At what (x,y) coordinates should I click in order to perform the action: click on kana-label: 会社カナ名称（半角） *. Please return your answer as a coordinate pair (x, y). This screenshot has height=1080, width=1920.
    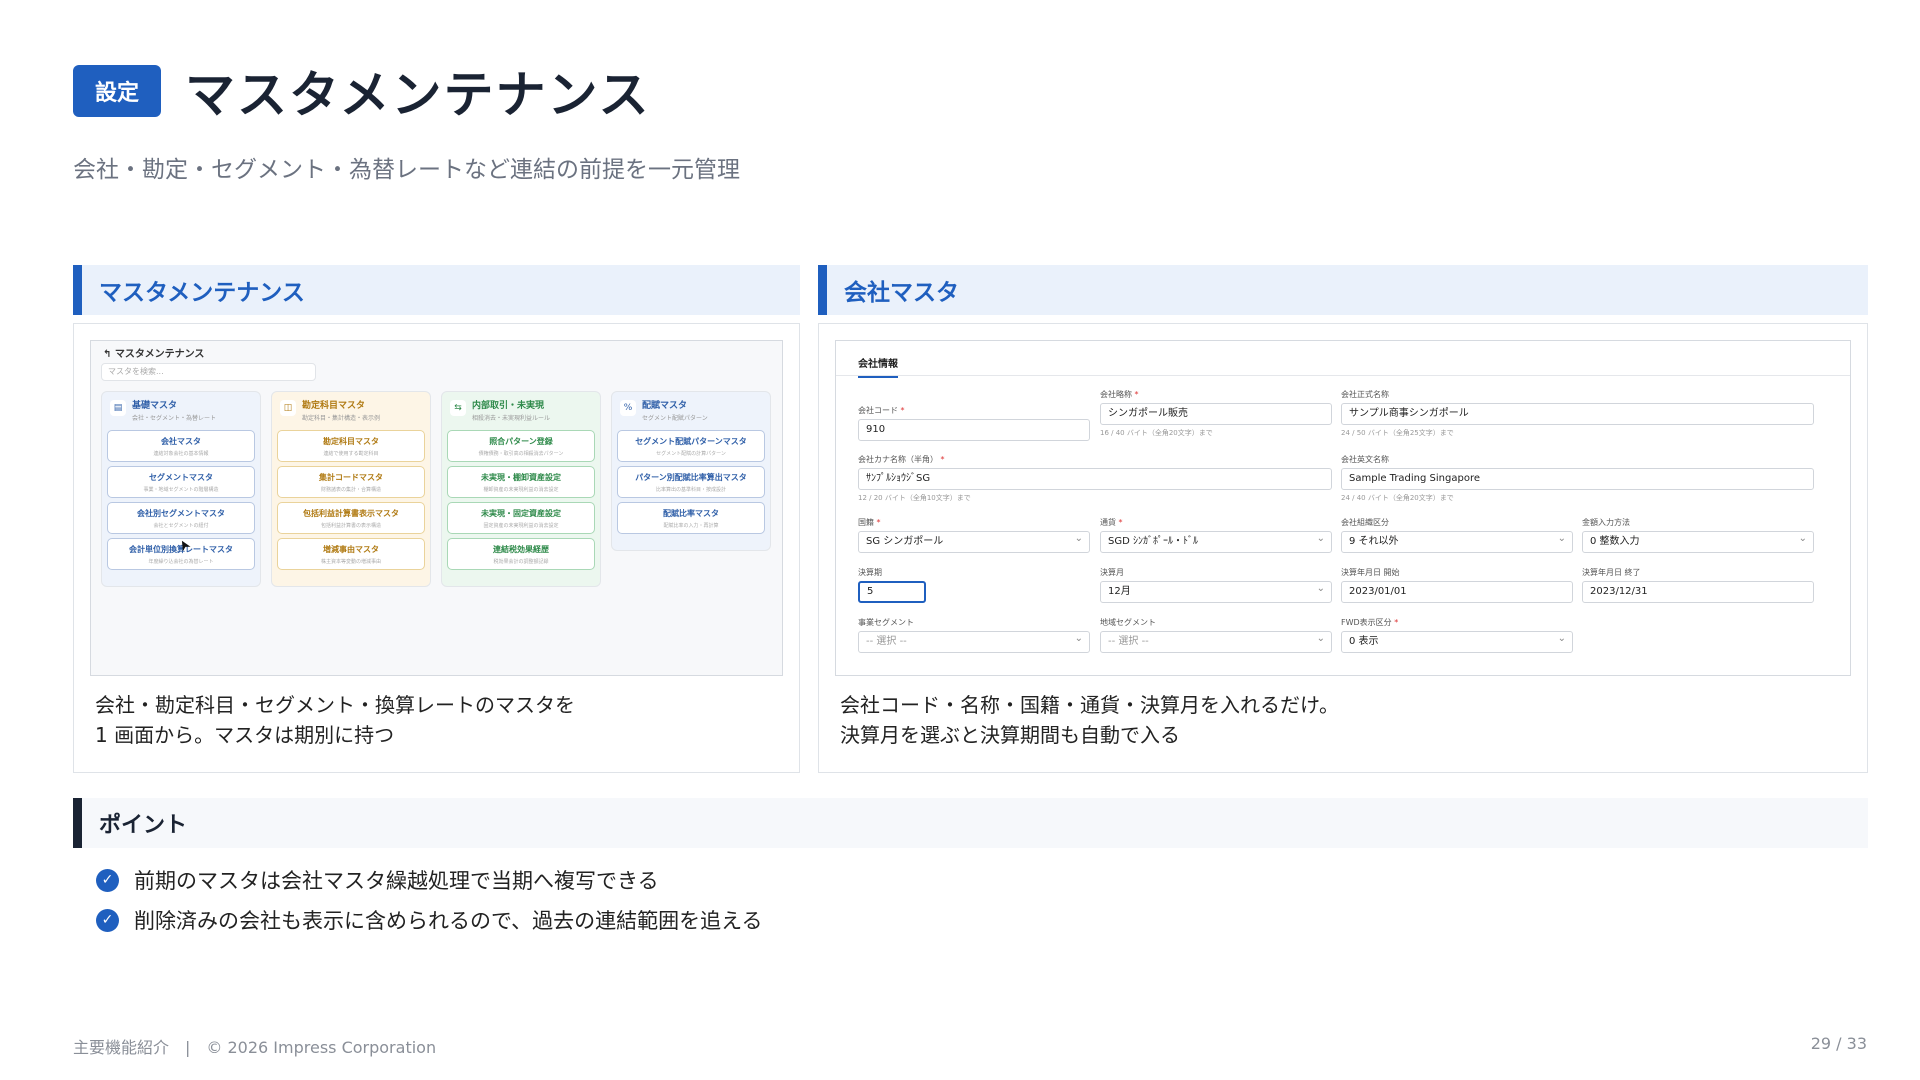
    Looking at the image, I should click on (901, 459).